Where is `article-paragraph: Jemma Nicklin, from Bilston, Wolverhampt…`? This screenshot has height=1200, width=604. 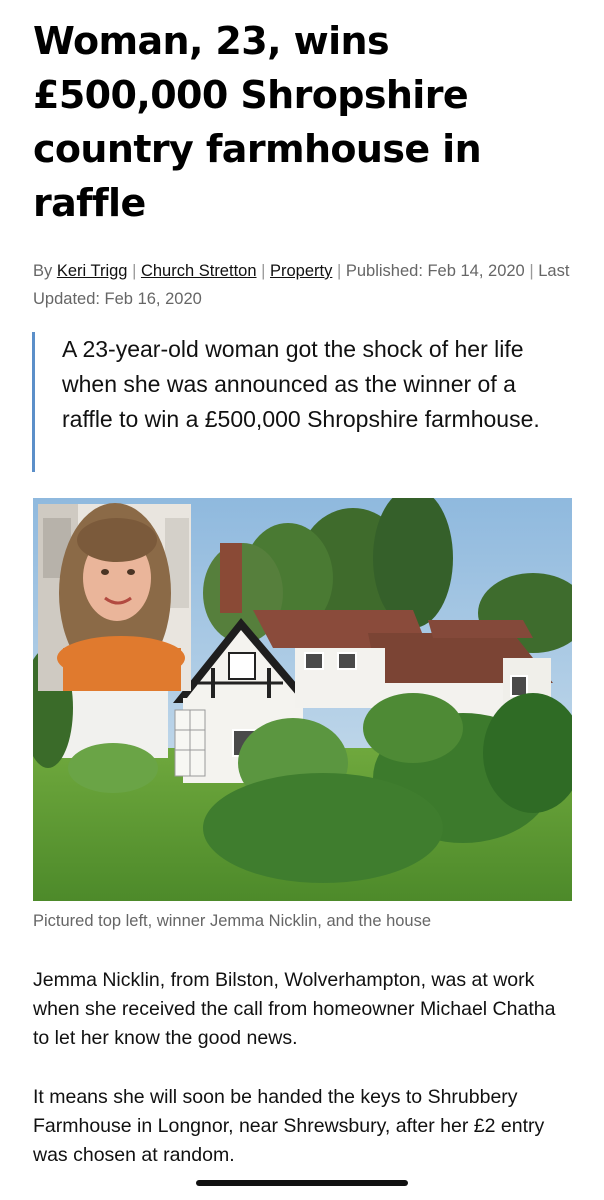 article-paragraph: Jemma Nicklin, from Bilston, Wolverhampt… is located at coordinates (294, 1009).